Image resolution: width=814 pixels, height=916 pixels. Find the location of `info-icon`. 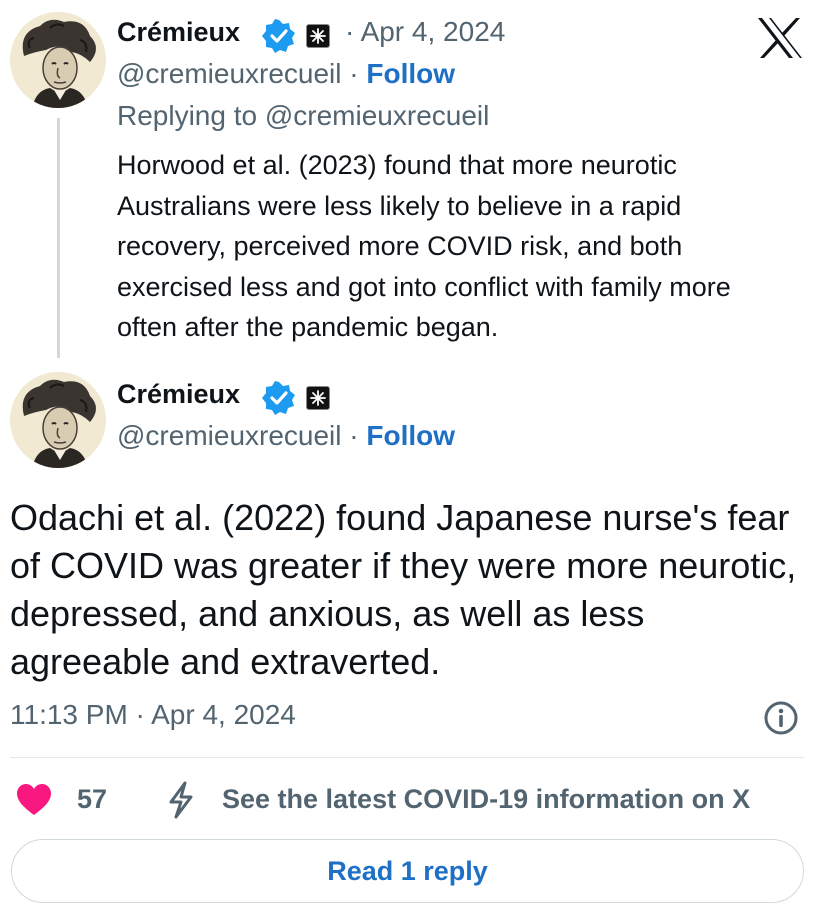

info-icon is located at coordinates (781, 718).